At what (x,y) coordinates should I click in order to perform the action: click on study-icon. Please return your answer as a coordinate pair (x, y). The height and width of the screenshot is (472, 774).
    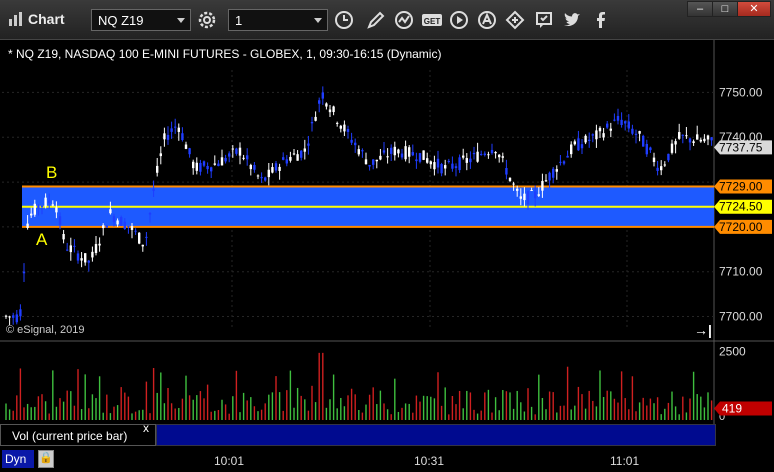
    Looking at the image, I should click on (404, 20).